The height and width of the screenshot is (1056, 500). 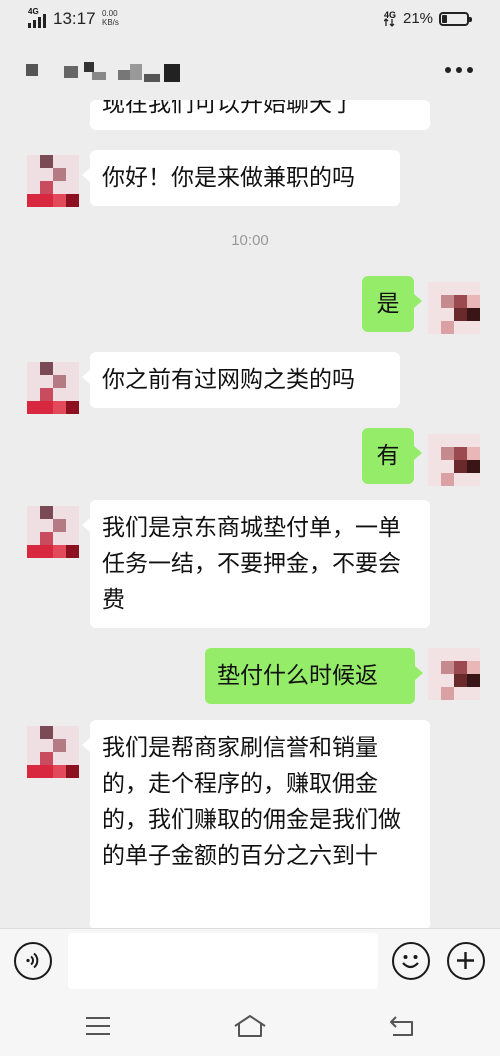 I want to click on home-icon, so click(x=250, y=1026).